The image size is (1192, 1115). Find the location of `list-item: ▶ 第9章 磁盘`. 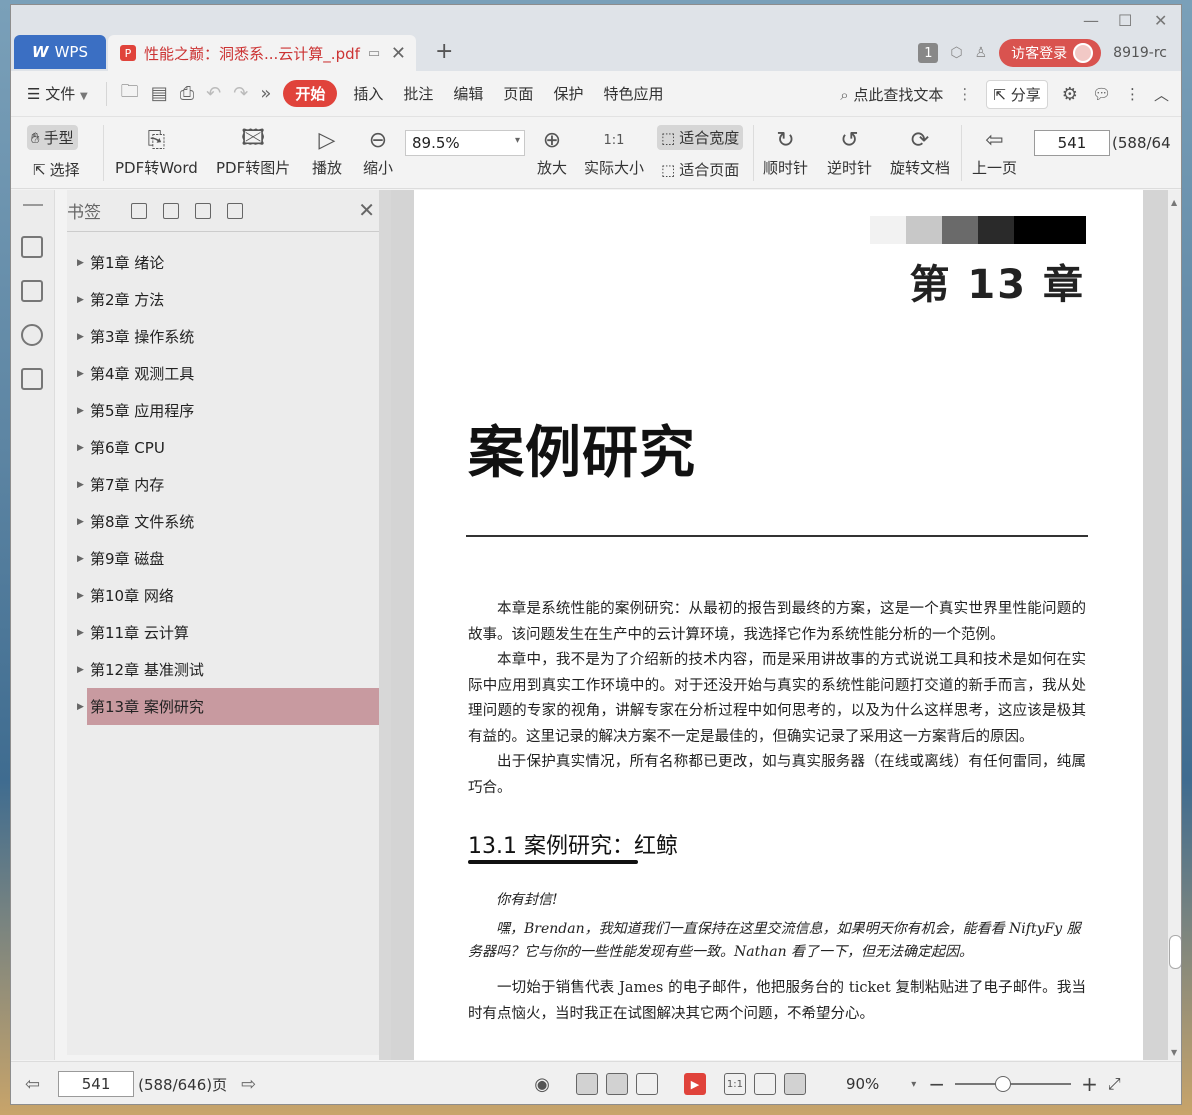

list-item: ▶ 第9章 磁盘 is located at coordinates (223, 558).